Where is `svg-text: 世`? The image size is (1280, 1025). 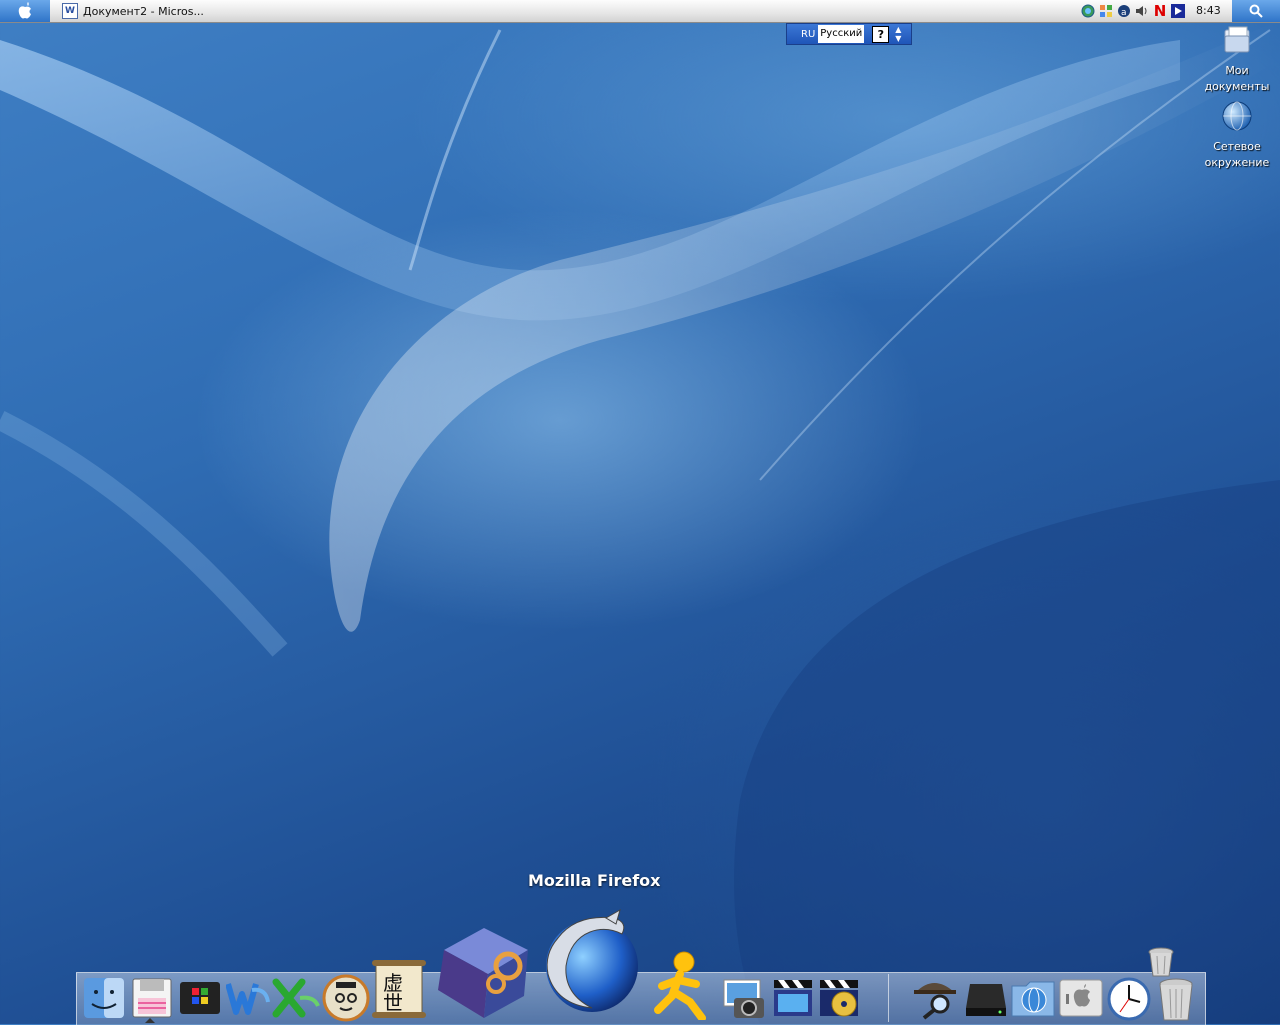 svg-text: 世 is located at coordinates (393, 1003).